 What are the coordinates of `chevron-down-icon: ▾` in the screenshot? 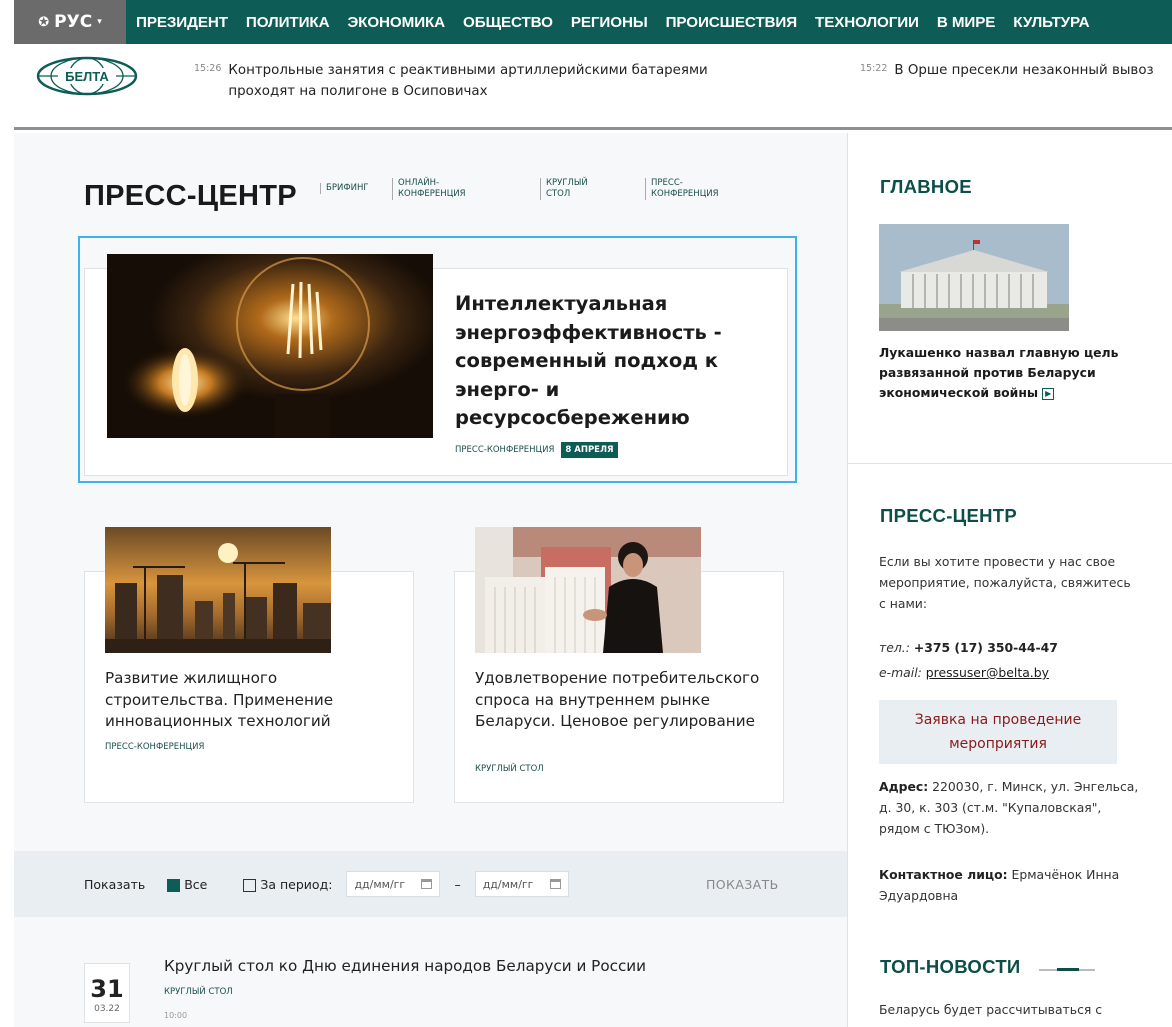 It's located at (99, 22).